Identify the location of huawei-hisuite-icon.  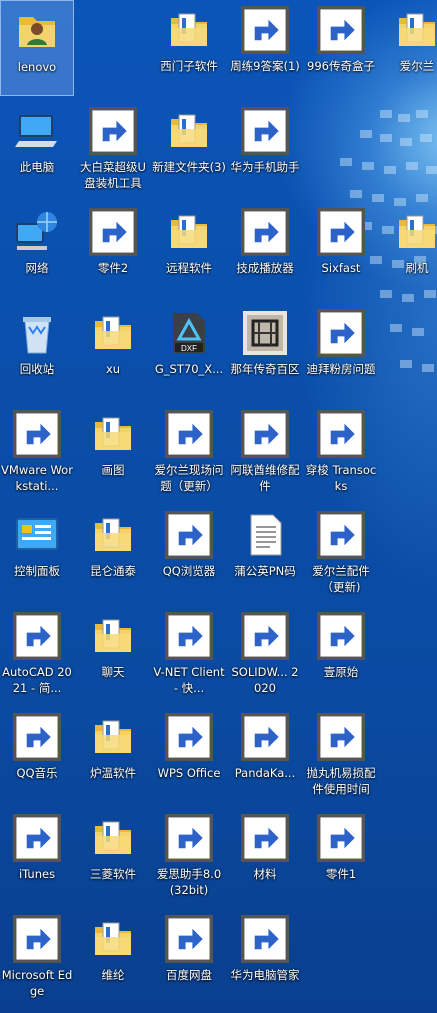
(265, 131).